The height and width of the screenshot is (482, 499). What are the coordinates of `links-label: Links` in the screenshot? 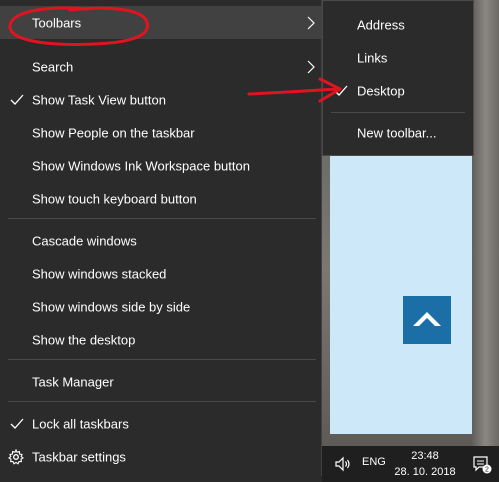 It's located at (372, 57).